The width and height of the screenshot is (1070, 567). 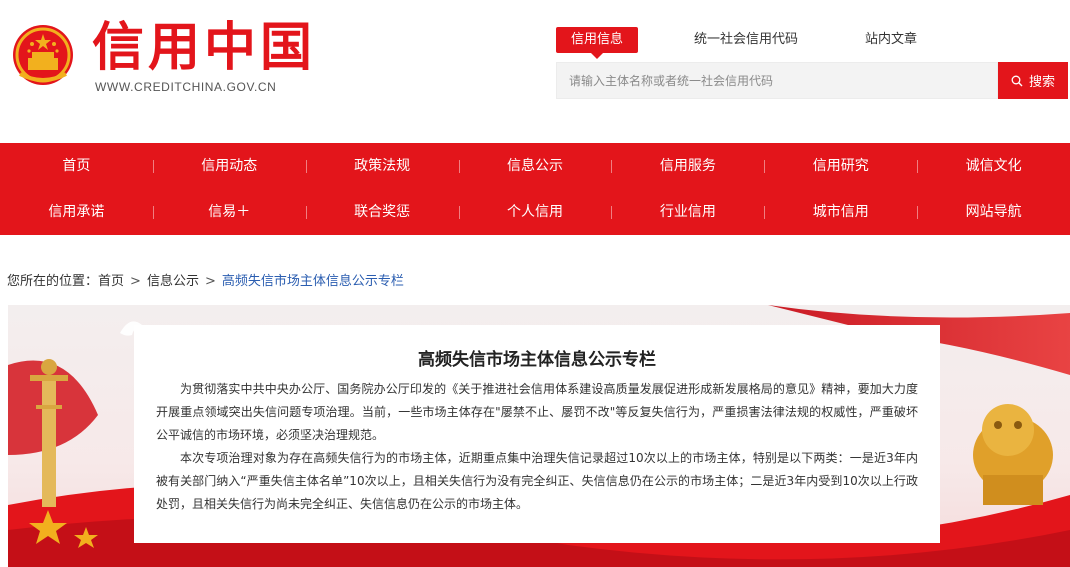 What do you see at coordinates (1013, 454) in the screenshot?
I see `golden-lion-icon` at bounding box center [1013, 454].